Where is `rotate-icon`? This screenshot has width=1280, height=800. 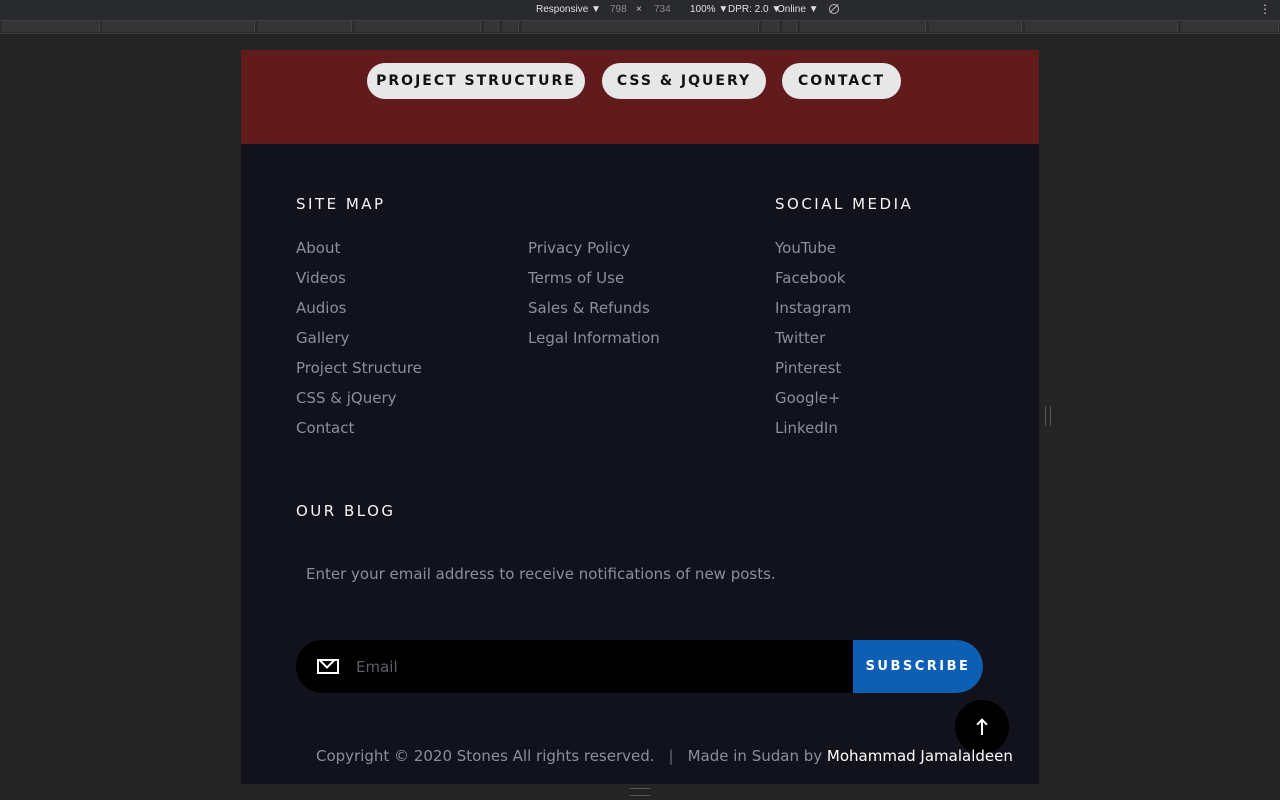 rotate-icon is located at coordinates (834, 9).